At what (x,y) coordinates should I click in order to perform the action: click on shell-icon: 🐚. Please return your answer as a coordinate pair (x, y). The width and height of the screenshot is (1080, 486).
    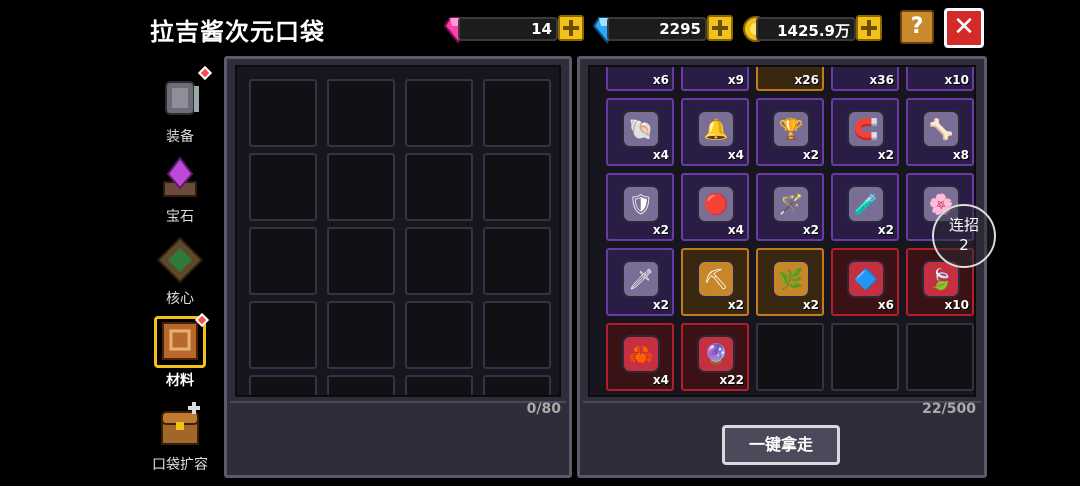
    Looking at the image, I should click on (641, 129).